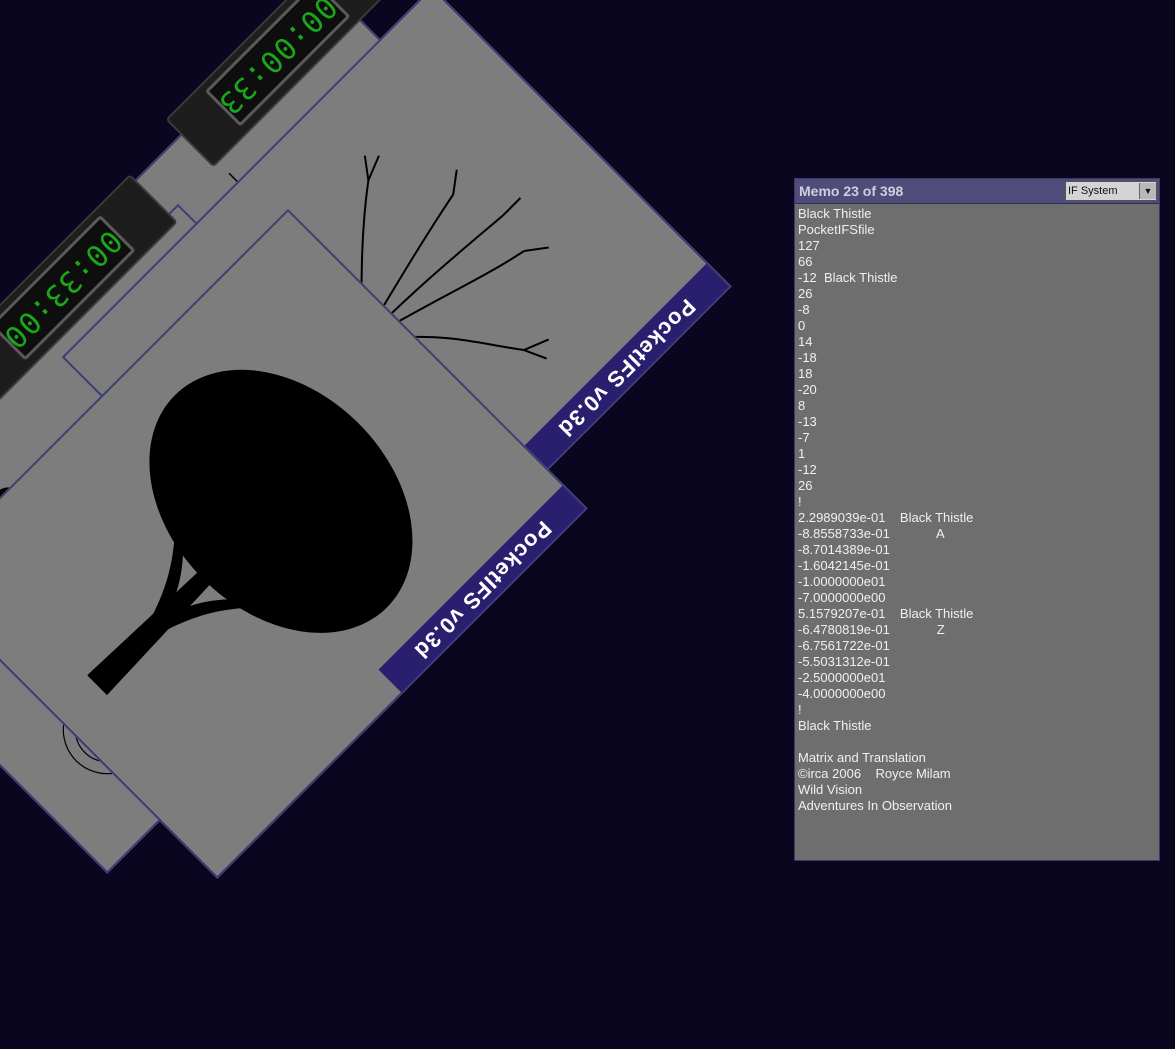 The width and height of the screenshot is (1175, 1049). I want to click on memo-line, so click(977, 742).